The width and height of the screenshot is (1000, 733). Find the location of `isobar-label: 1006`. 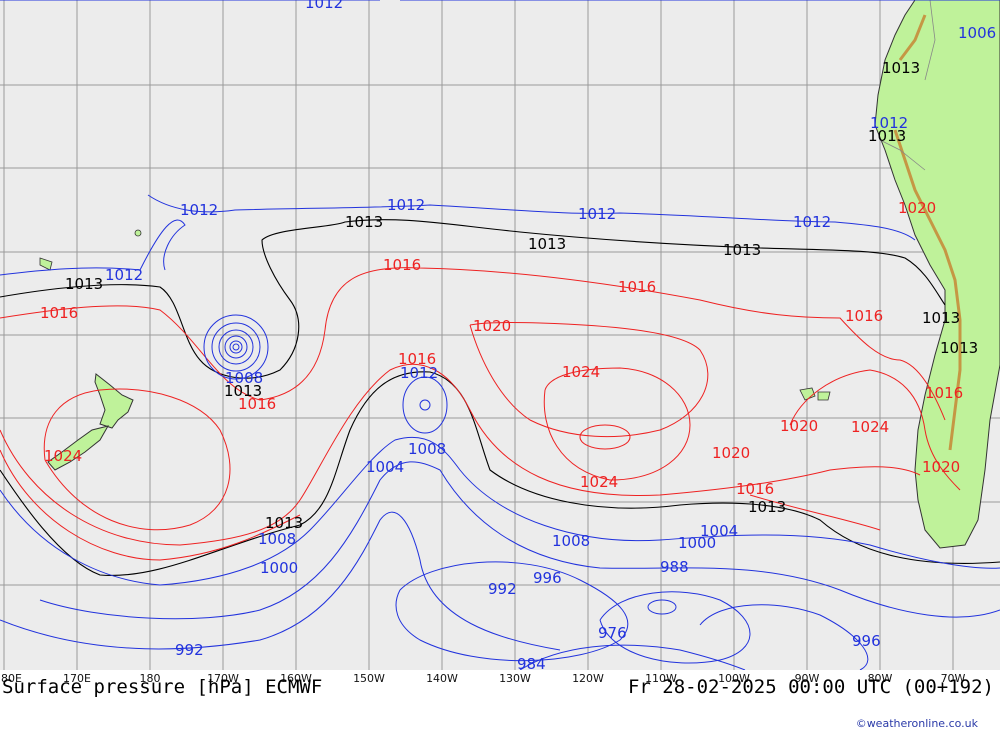

isobar-label: 1006 is located at coordinates (977, 33).